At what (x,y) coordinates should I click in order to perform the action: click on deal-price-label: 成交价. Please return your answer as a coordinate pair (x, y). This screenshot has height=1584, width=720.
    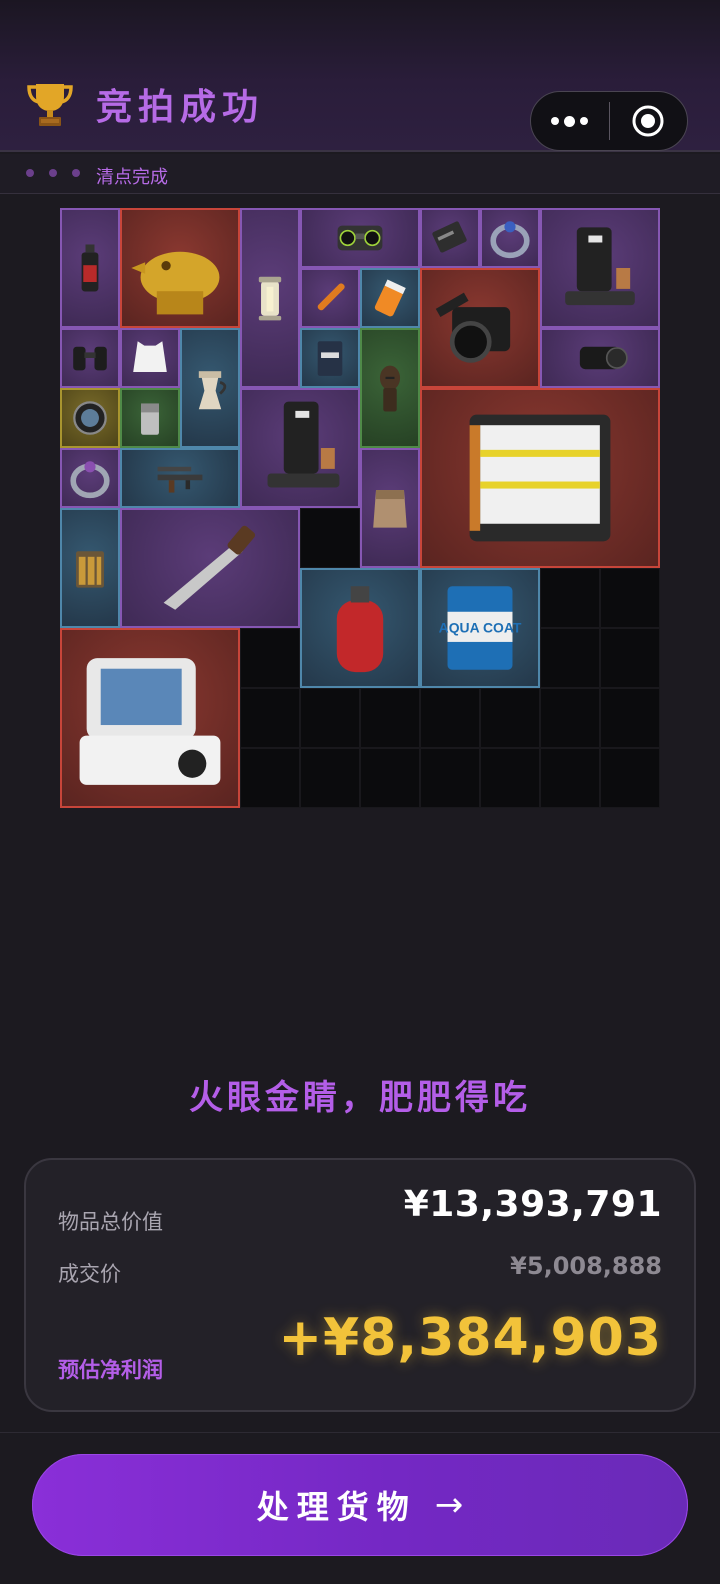
    Looking at the image, I should click on (89, 1274).